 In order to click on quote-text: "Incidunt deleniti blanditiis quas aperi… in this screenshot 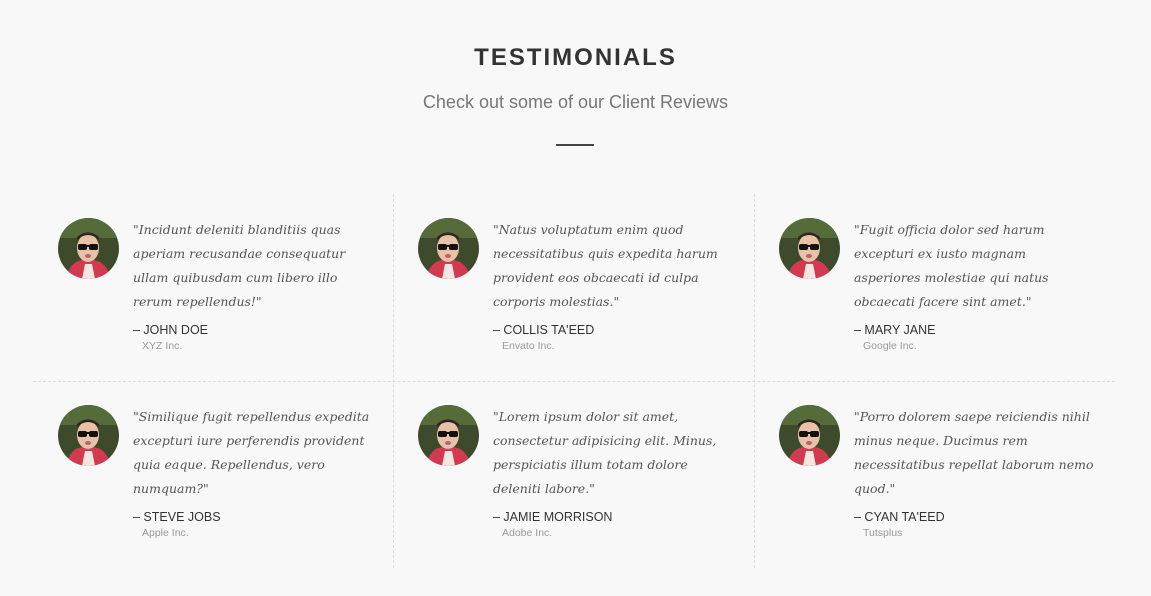, I will do `click(239, 265)`.